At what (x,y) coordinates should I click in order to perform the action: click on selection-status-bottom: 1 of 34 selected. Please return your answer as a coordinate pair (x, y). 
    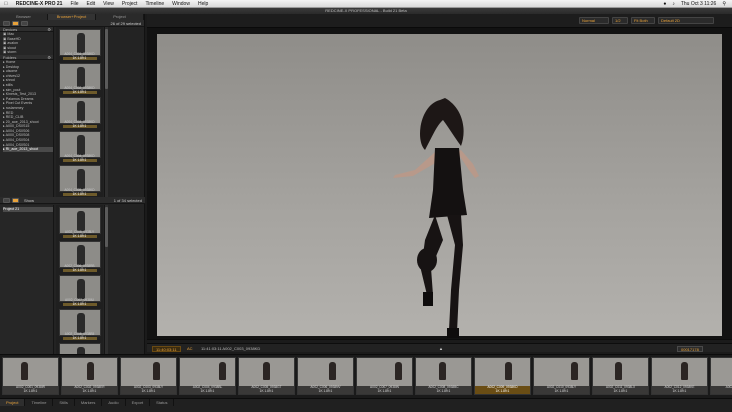
    Looking at the image, I should click on (127, 200).